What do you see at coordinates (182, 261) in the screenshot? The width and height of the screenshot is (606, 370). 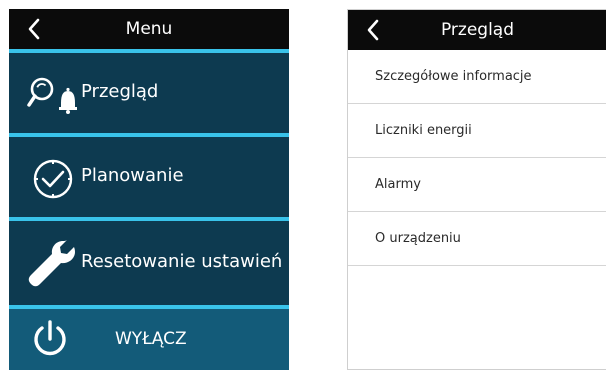 I see `menu-item-label: Resetowanie ustawień` at bounding box center [182, 261].